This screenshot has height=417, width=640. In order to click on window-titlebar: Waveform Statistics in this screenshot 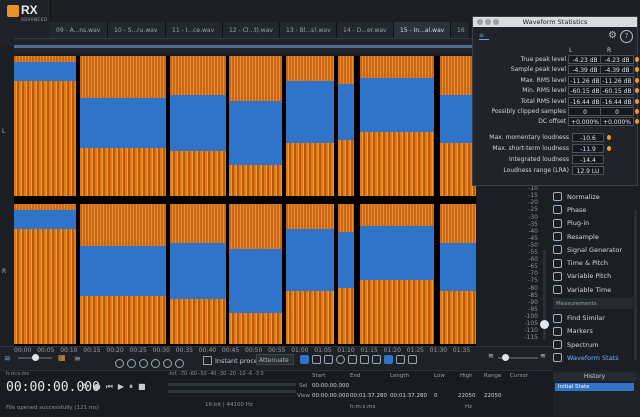, I will do `click(555, 22)`.